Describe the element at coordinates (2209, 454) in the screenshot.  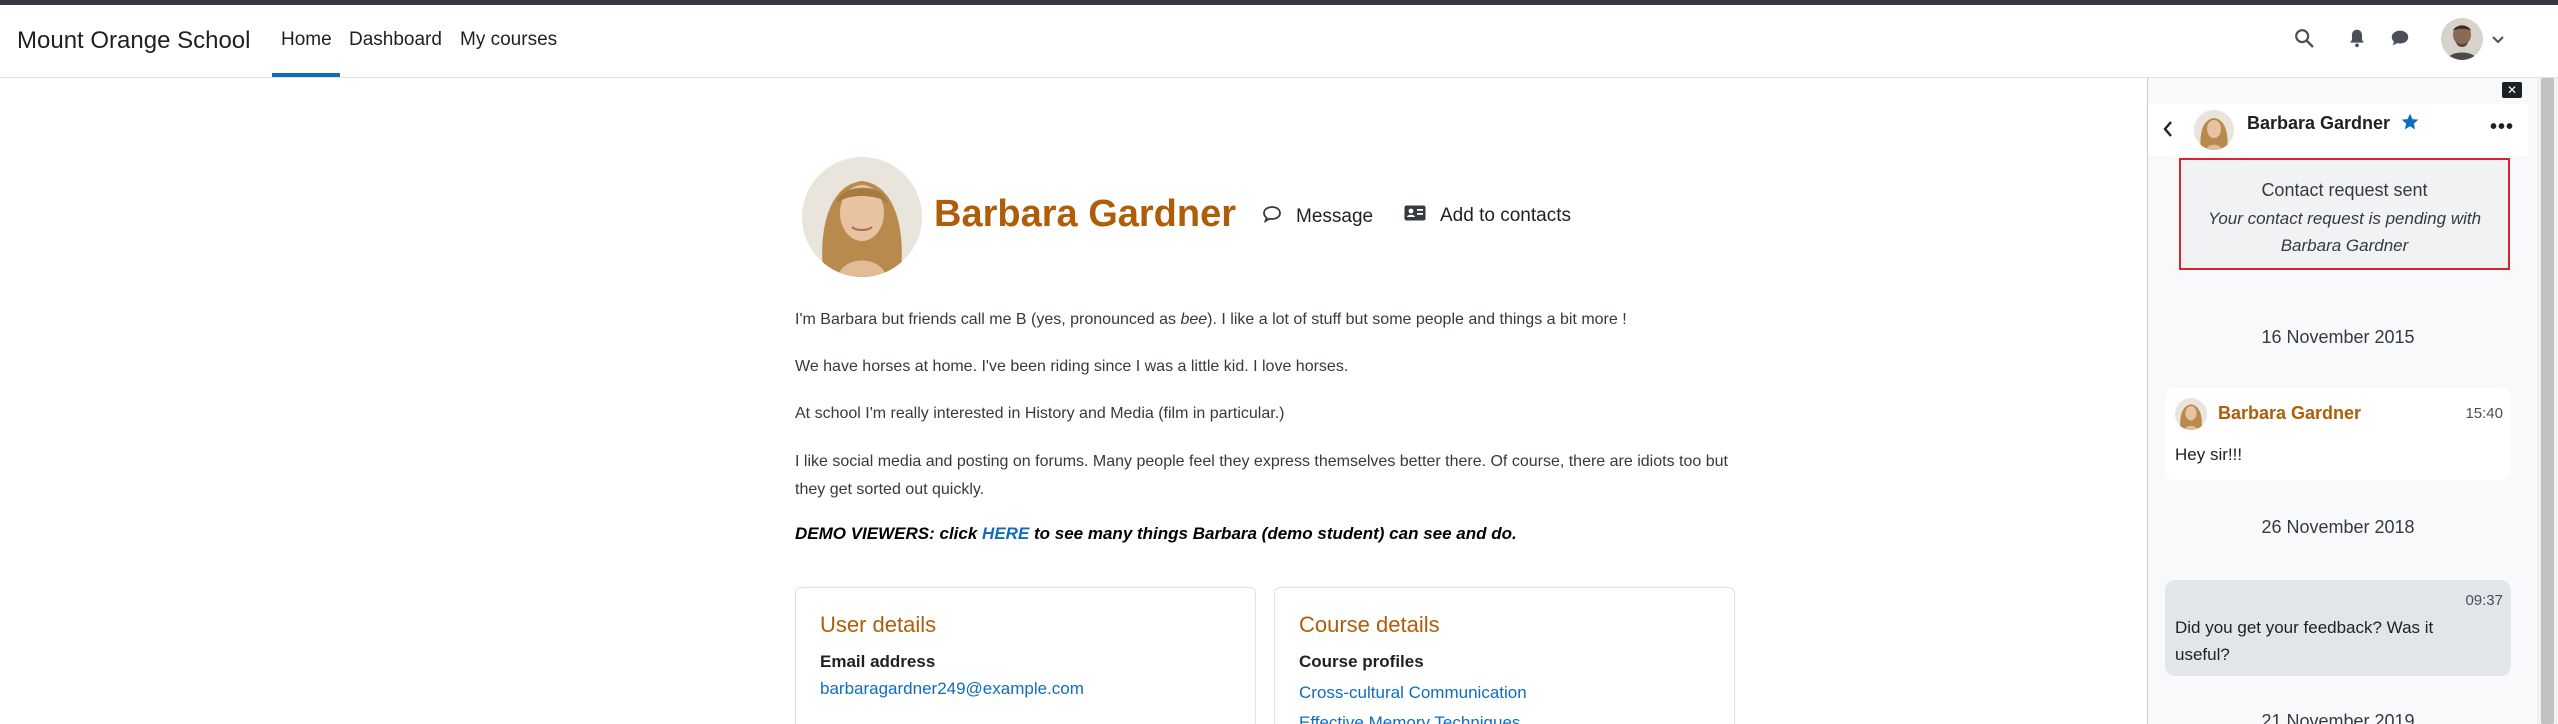
I see `message-text: Hey sir!!!` at that location.